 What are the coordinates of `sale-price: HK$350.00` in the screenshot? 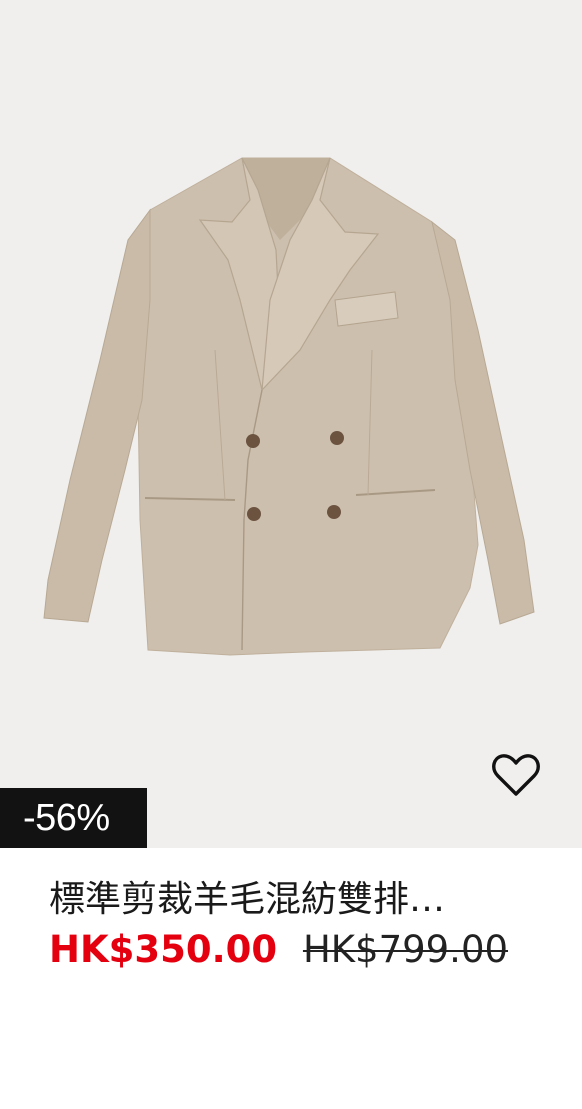 It's located at (163, 949).